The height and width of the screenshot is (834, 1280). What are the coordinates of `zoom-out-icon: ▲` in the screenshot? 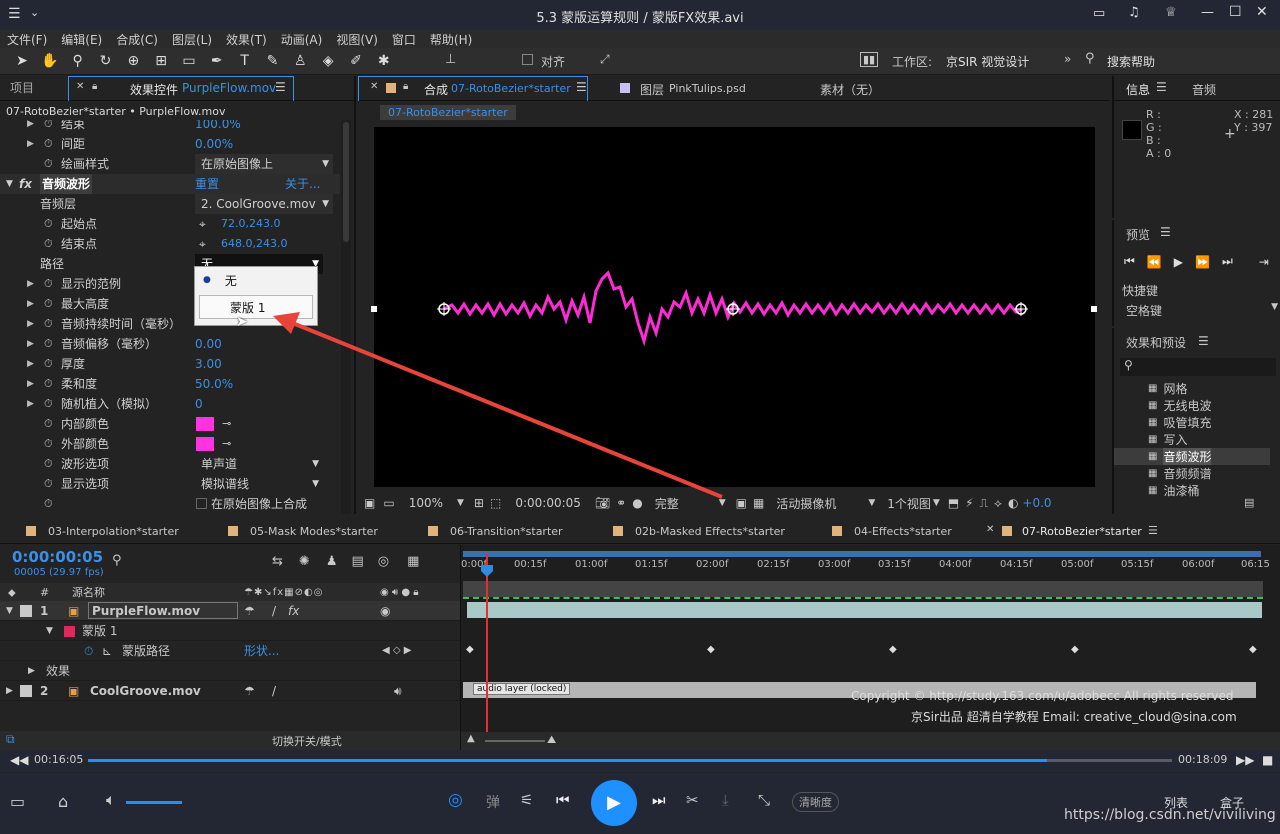 It's located at (471, 738).